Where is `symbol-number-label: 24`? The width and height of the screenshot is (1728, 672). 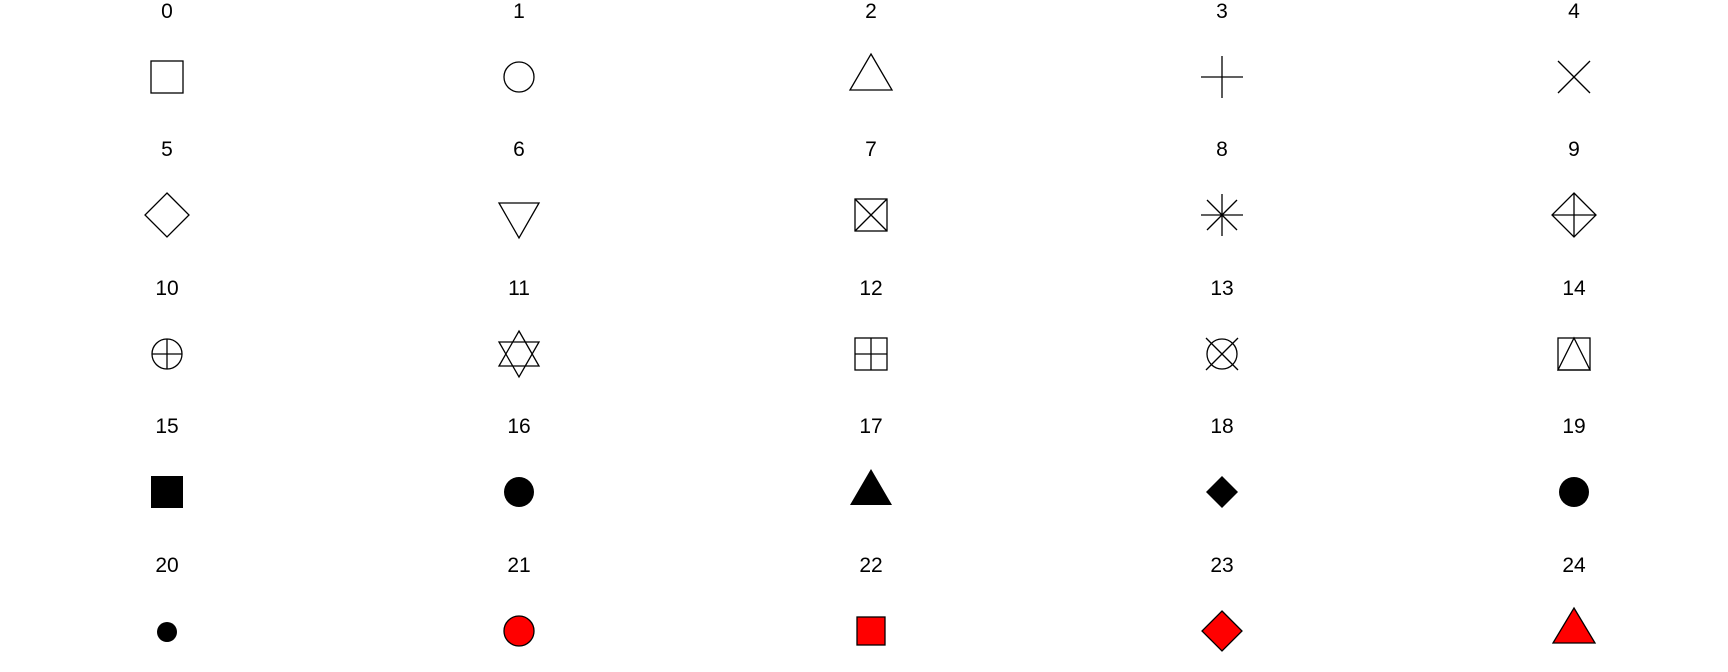 symbol-number-label: 24 is located at coordinates (1574, 565).